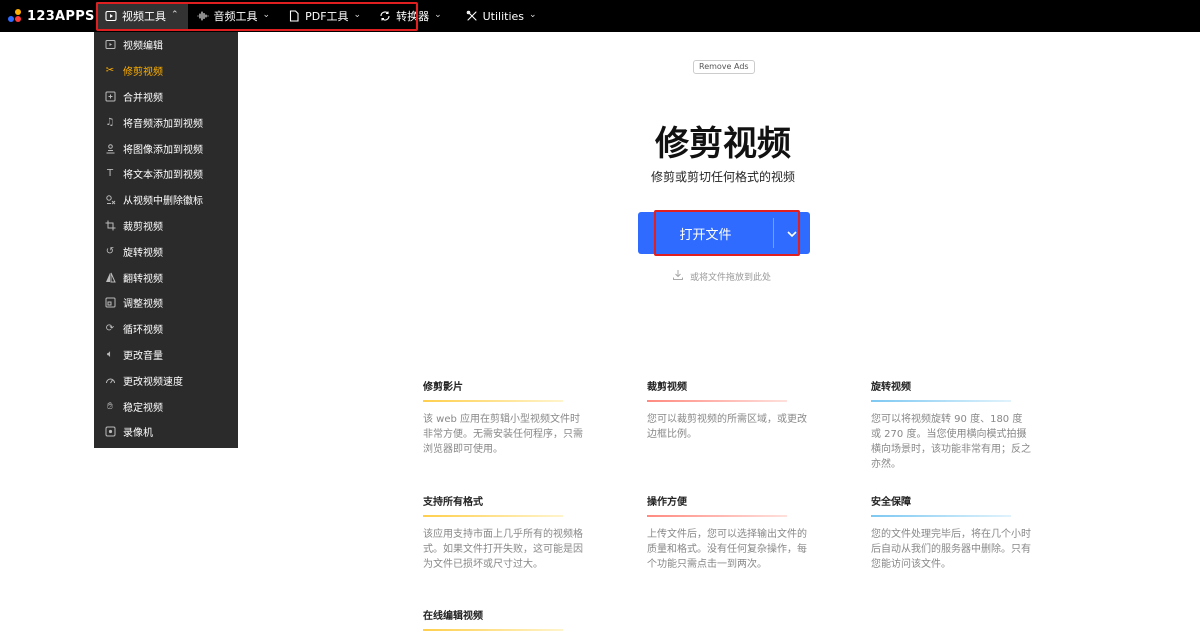 The image size is (1200, 641). I want to click on menu-item-label: 更改视频速度, so click(153, 382).